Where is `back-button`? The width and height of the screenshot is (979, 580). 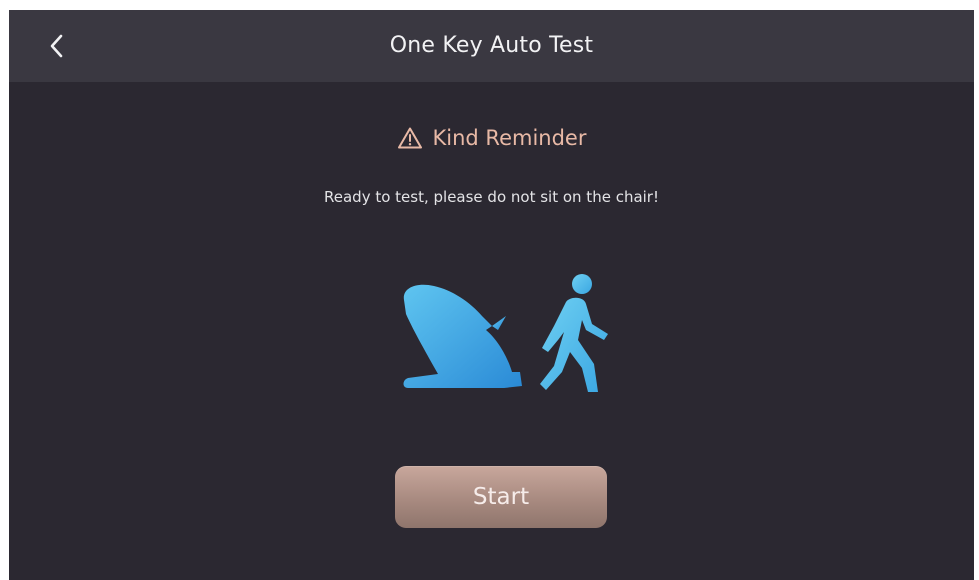
back-button is located at coordinates (57, 46).